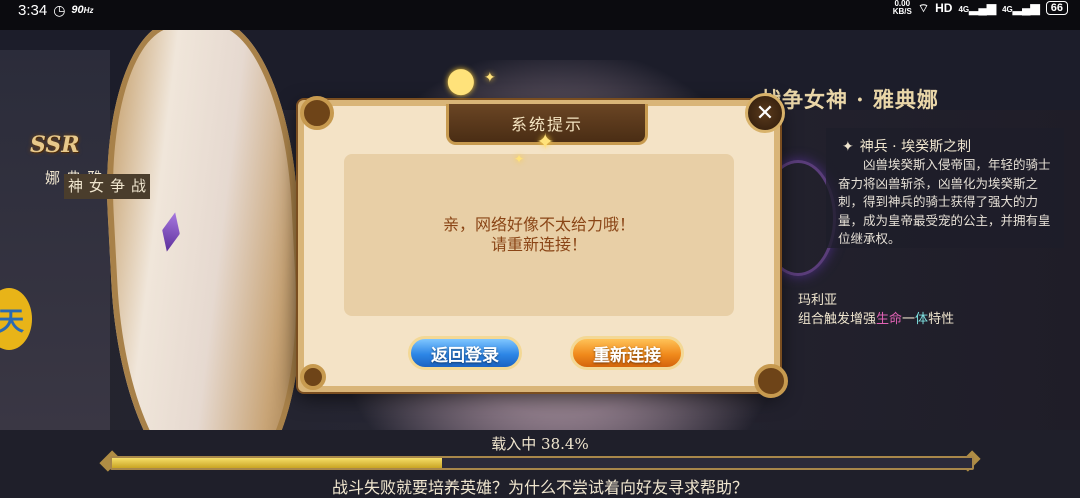  Describe the element at coordinates (82, 10) in the screenshot. I see `refresh-rate: 90Hz` at that location.